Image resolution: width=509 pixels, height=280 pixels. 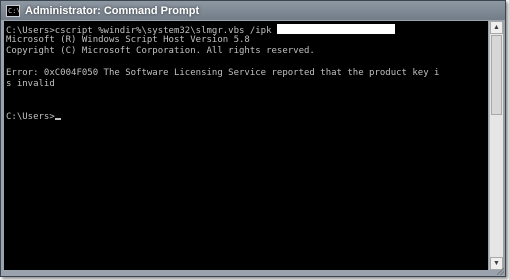 I want to click on console-line-prompt: C:\Users>, so click(x=33, y=117).